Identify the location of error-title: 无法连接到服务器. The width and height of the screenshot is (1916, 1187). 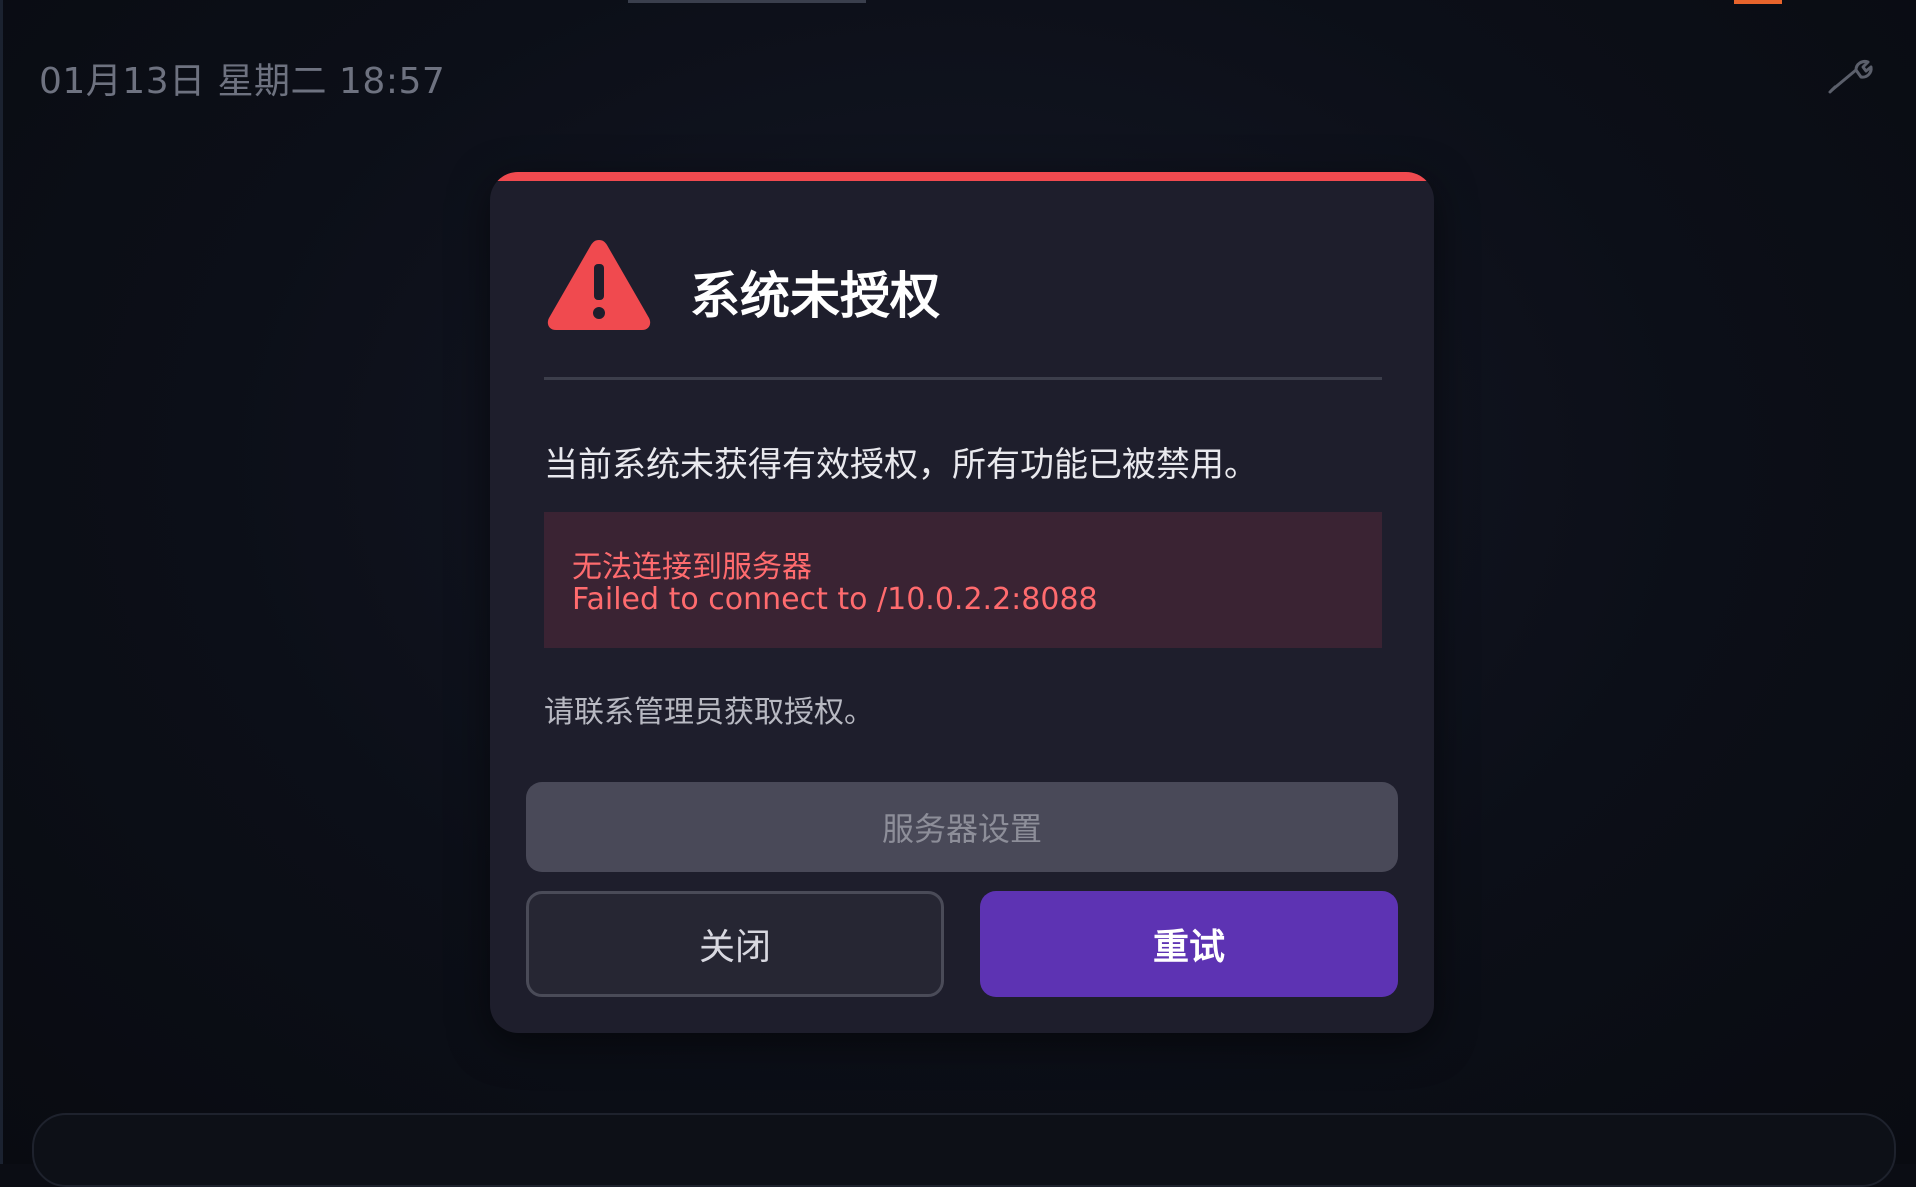
(692, 567).